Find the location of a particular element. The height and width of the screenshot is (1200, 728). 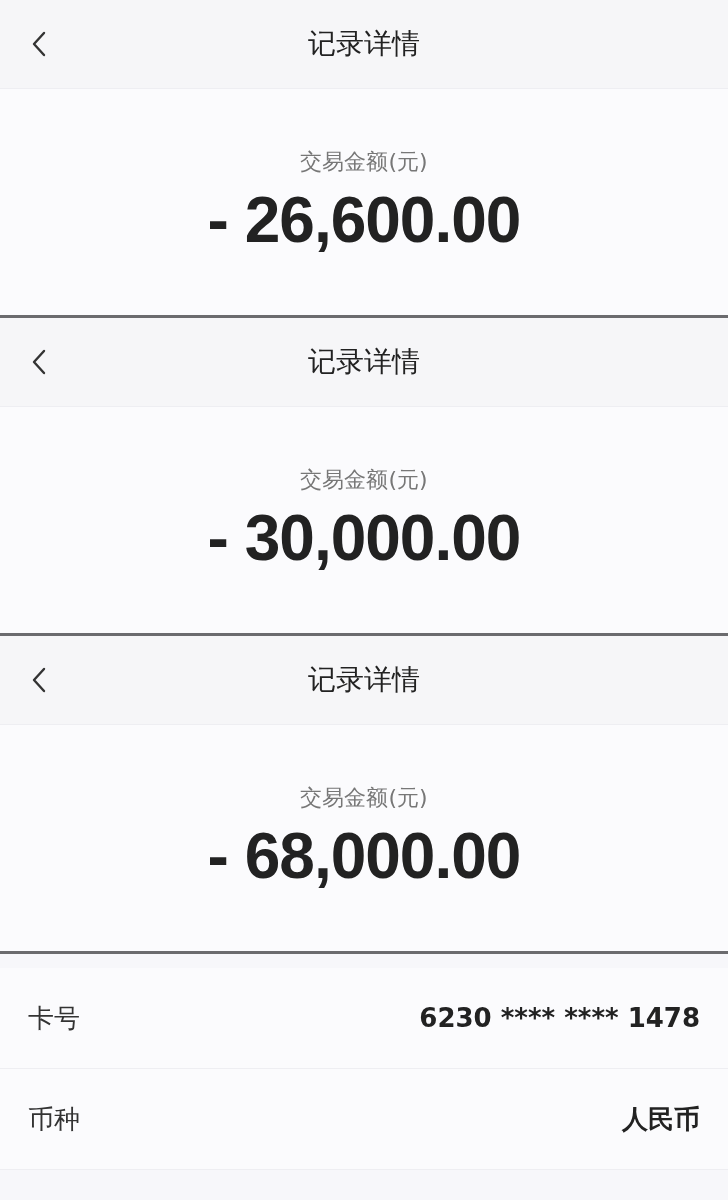

detail-label: 卡号 is located at coordinates (54, 1018).